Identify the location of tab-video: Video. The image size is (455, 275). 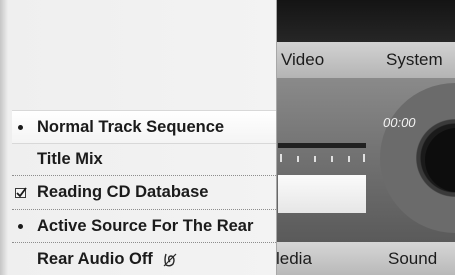
(302, 60).